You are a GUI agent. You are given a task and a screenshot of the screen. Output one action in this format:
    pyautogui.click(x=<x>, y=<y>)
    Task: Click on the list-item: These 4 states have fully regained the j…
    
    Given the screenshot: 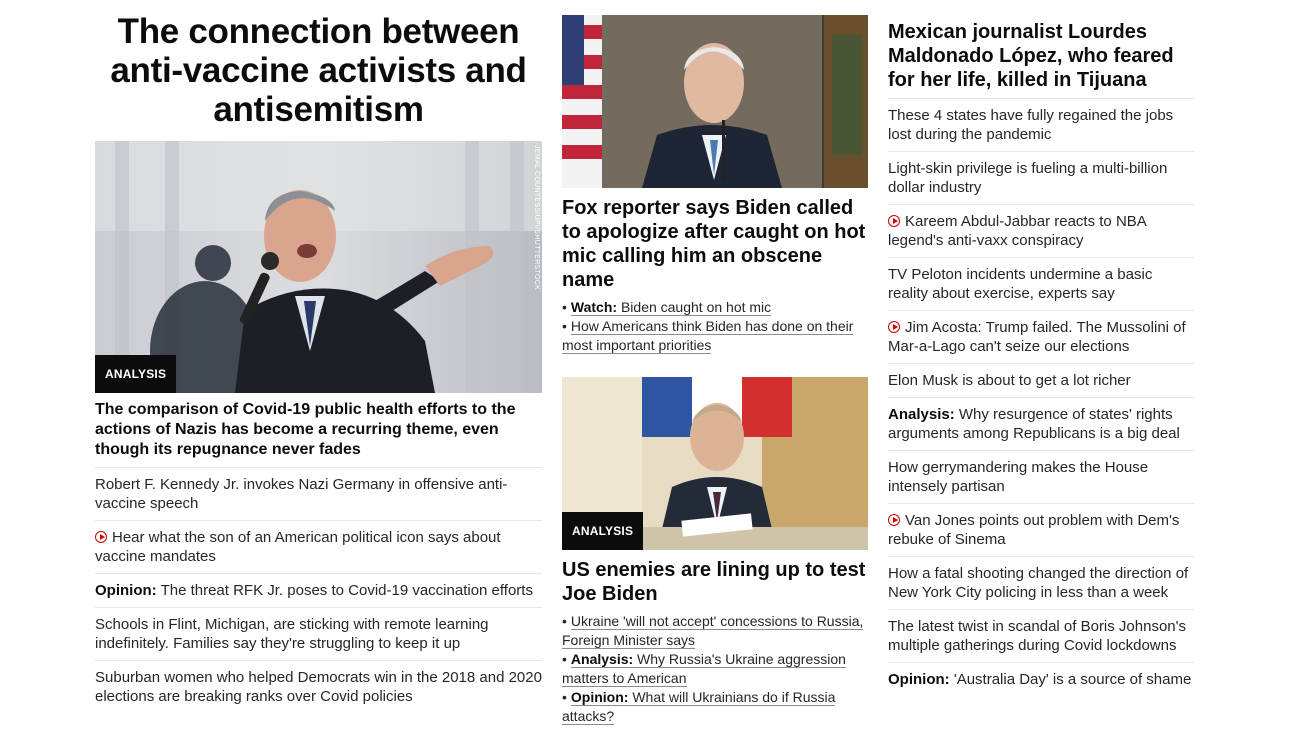 What is the action you would take?
    pyautogui.click(x=1041, y=125)
    